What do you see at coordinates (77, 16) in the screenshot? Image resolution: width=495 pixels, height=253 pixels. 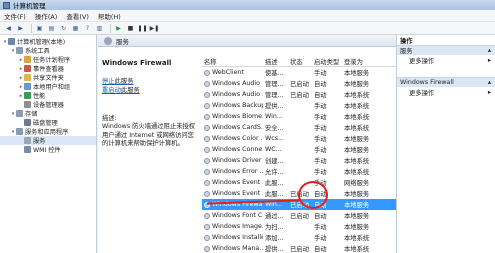 I see `menu-view: 查看(V)` at bounding box center [77, 16].